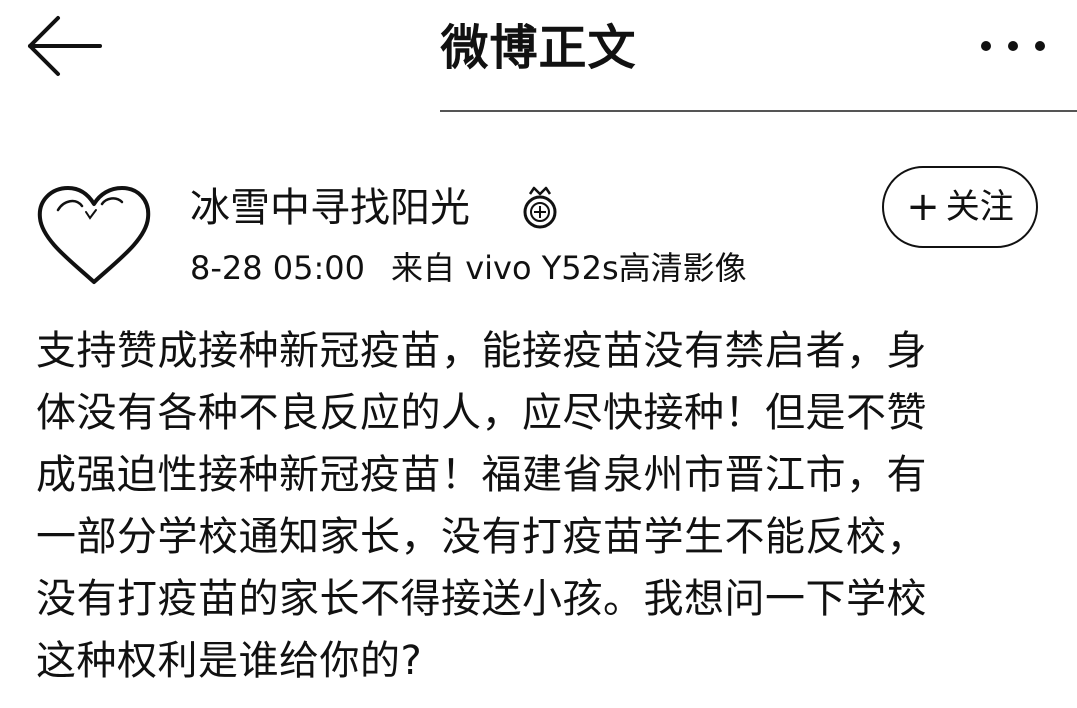 This screenshot has width=1077, height=708. What do you see at coordinates (481, 351) in the screenshot?
I see `post-text-line: 支持赞成接种新冠疫苗，能接疫苗没有禁启者，身` at bounding box center [481, 351].